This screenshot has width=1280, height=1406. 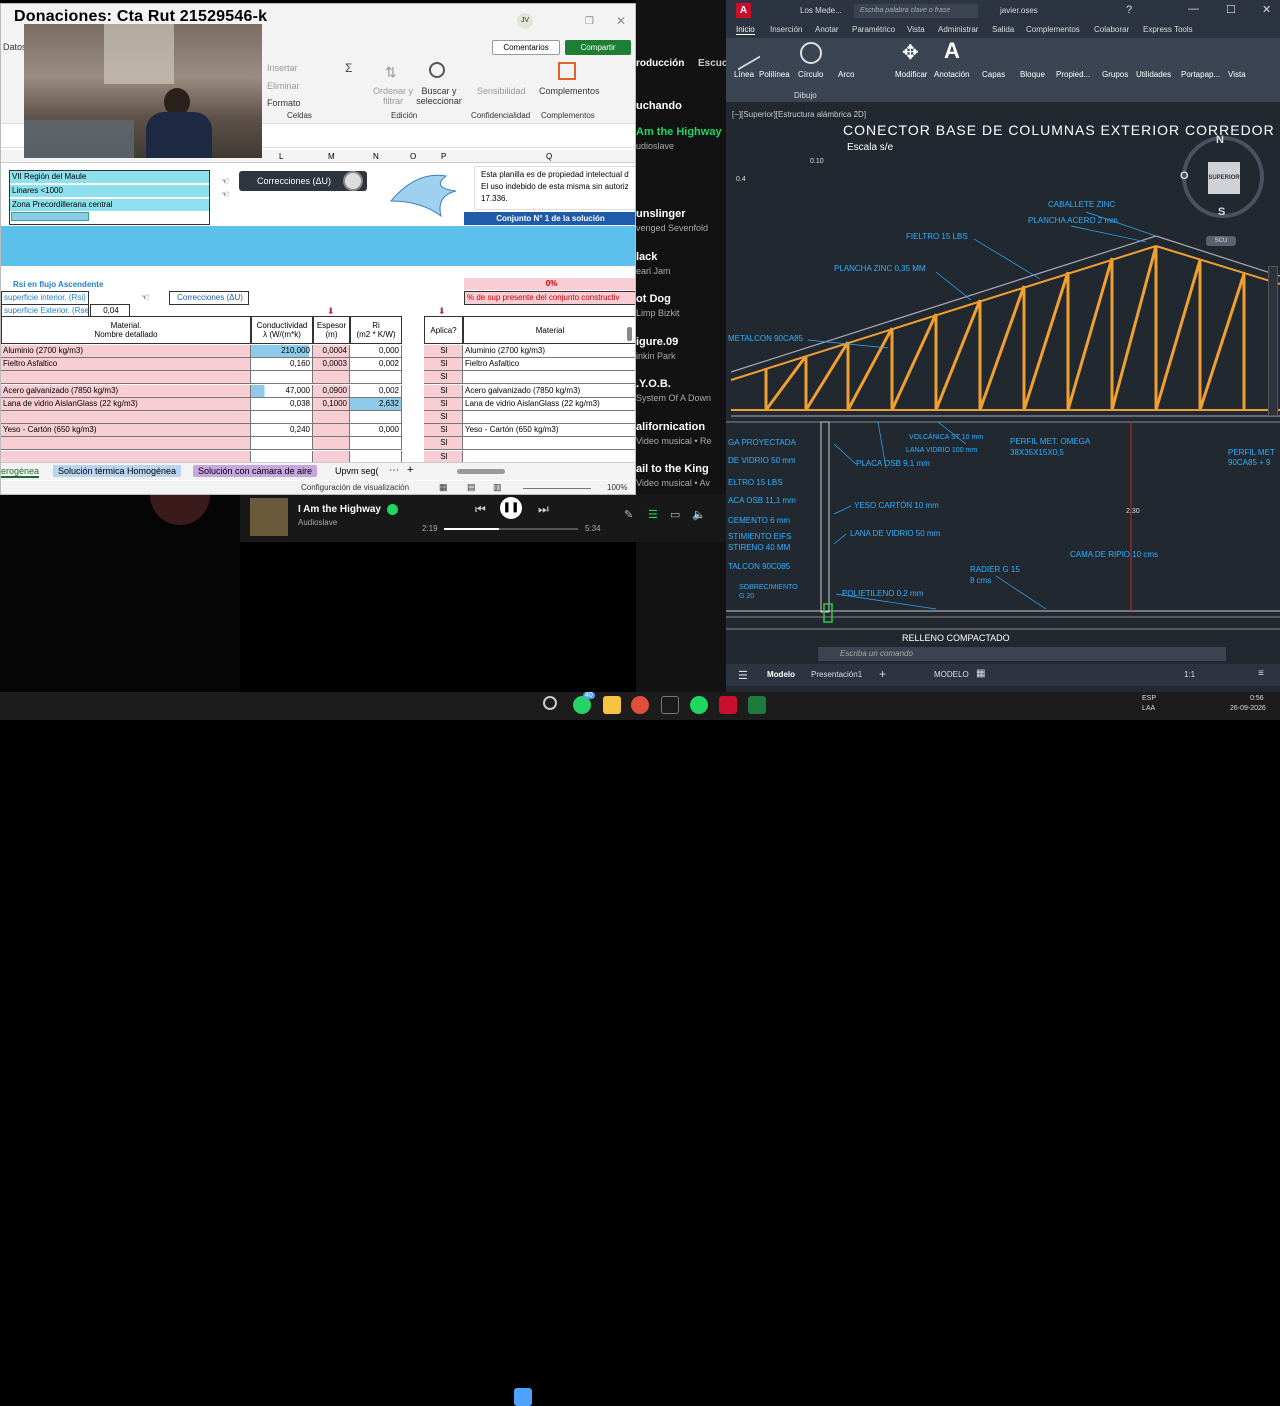 I want to click on tab: Anotar, so click(x=827, y=29).